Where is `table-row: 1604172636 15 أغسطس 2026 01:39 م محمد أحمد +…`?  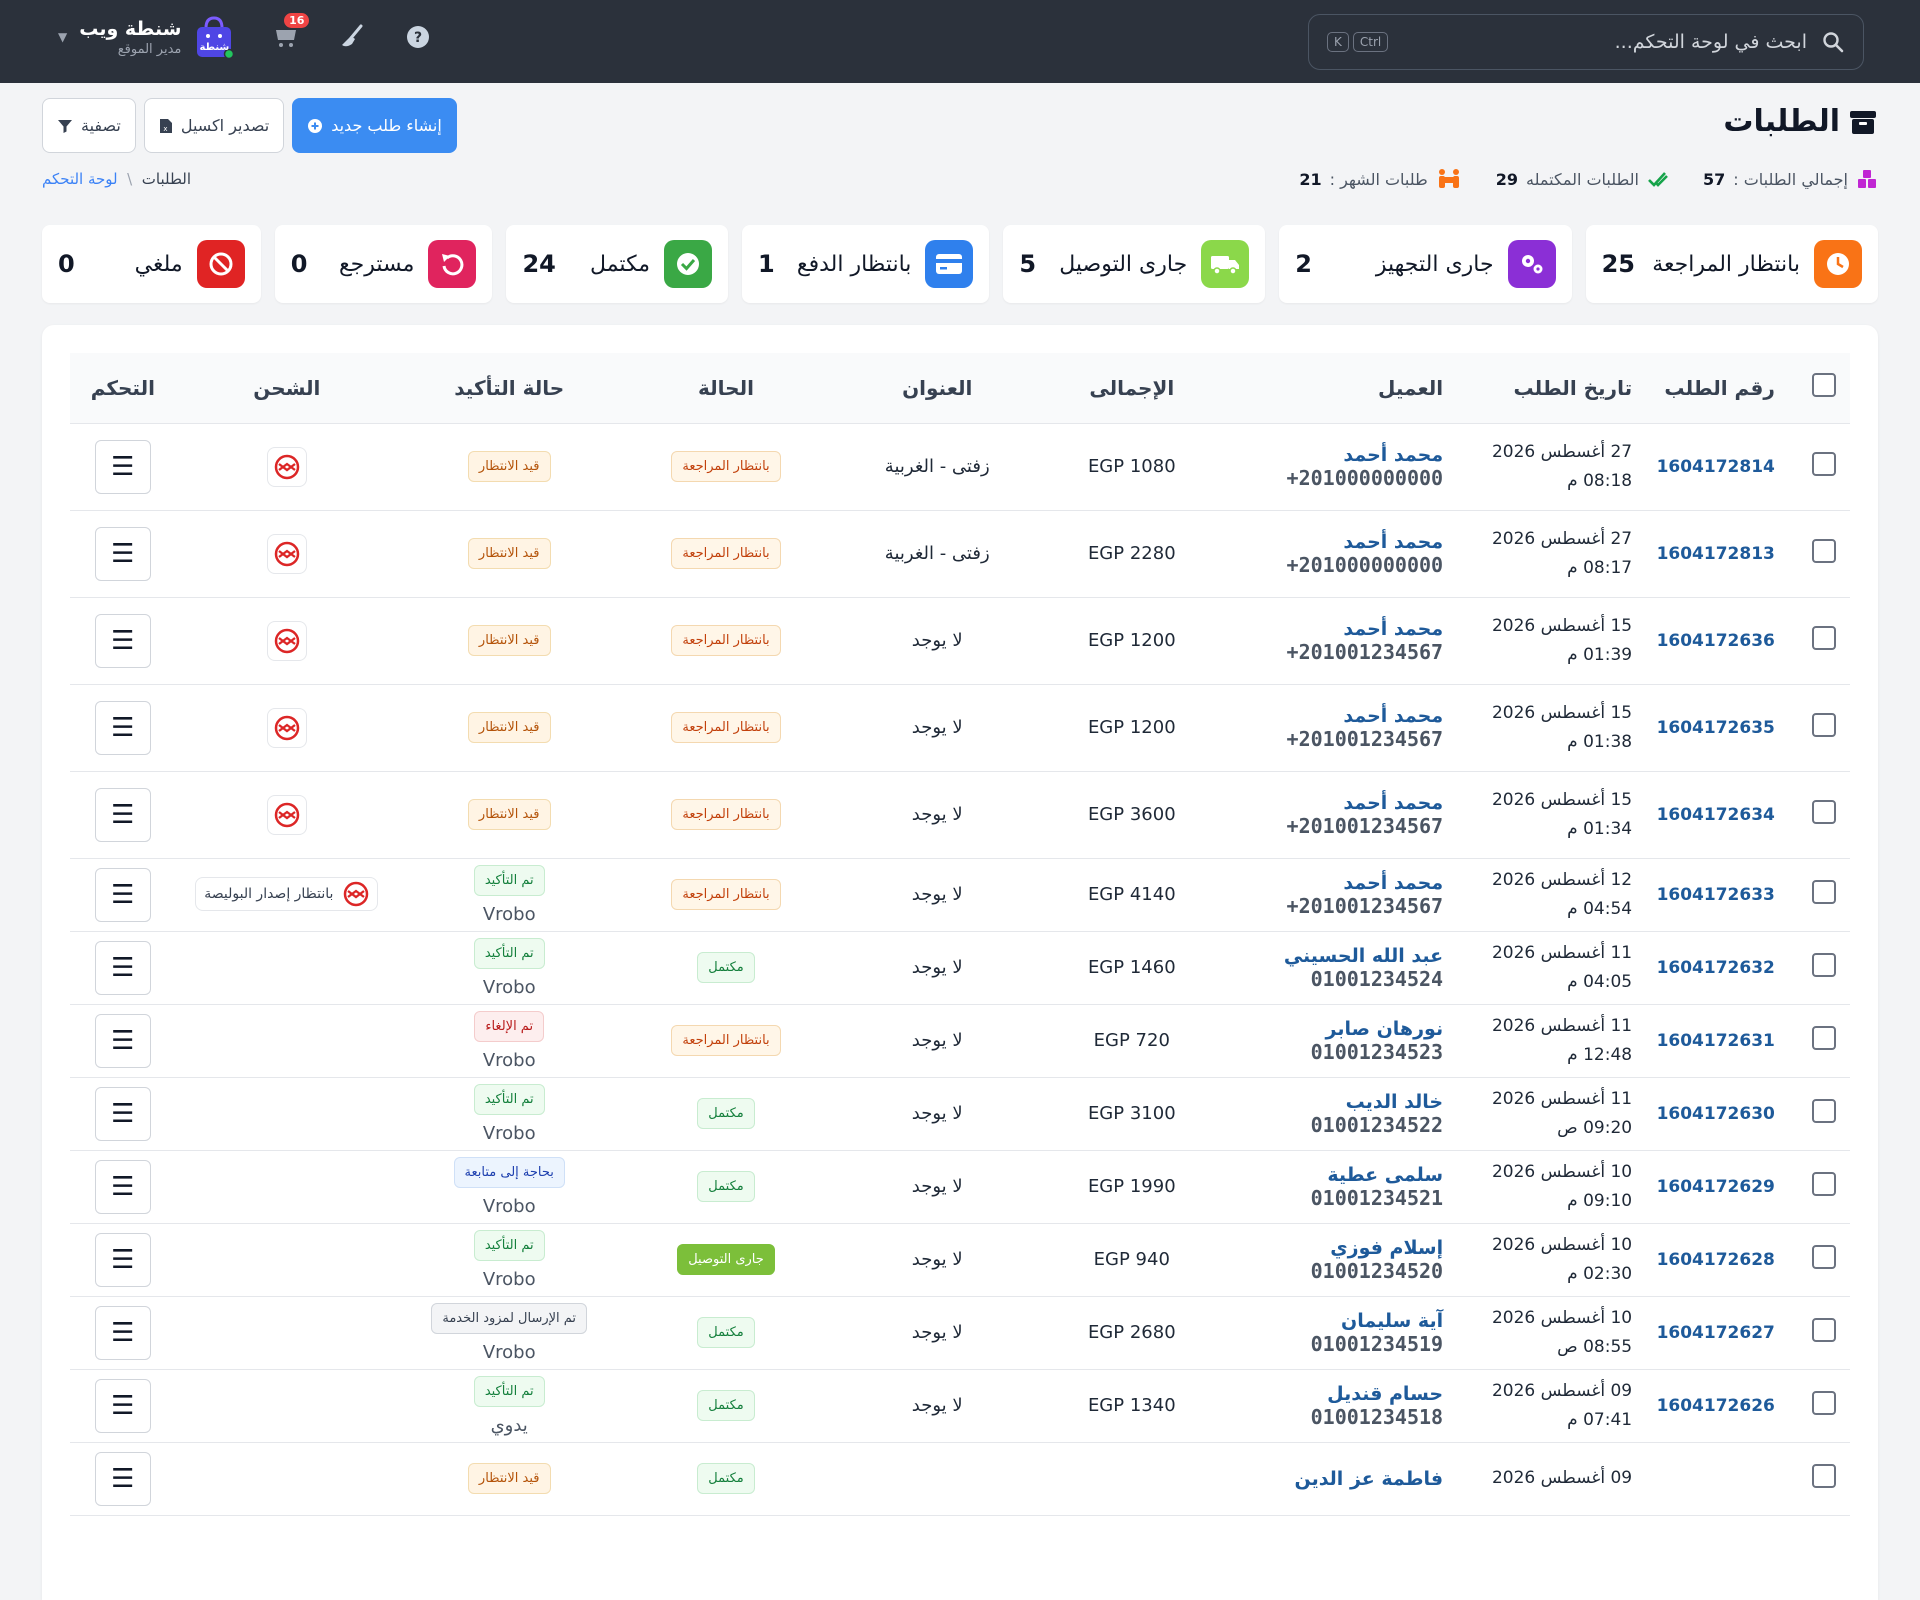 table-row: 1604172636 15 أغسطس 2026 01:39 م محمد أحمد +… is located at coordinates (960, 641).